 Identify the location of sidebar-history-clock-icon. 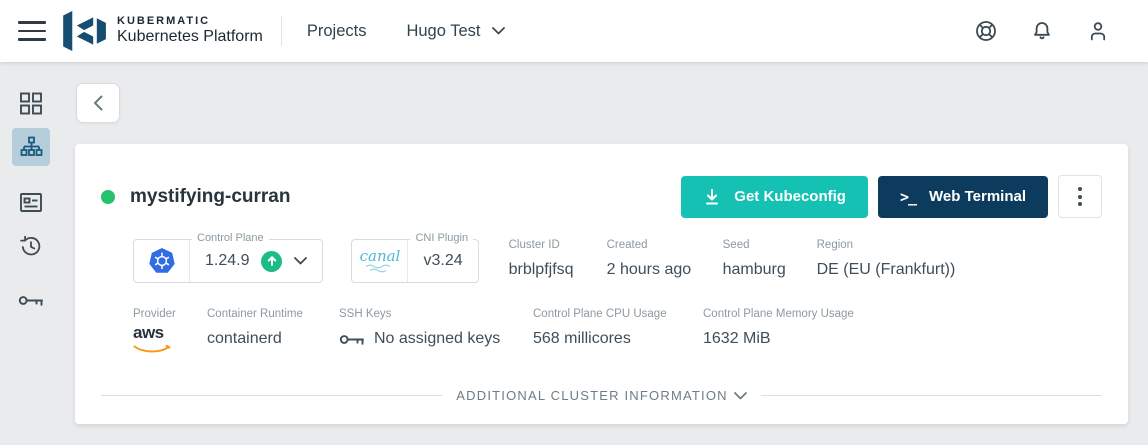
(31, 246).